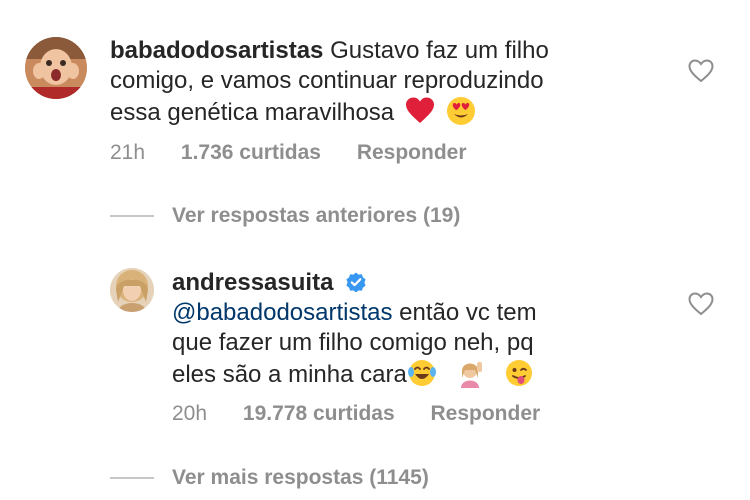  I want to click on tipping-hand-emoji, so click(470, 373).